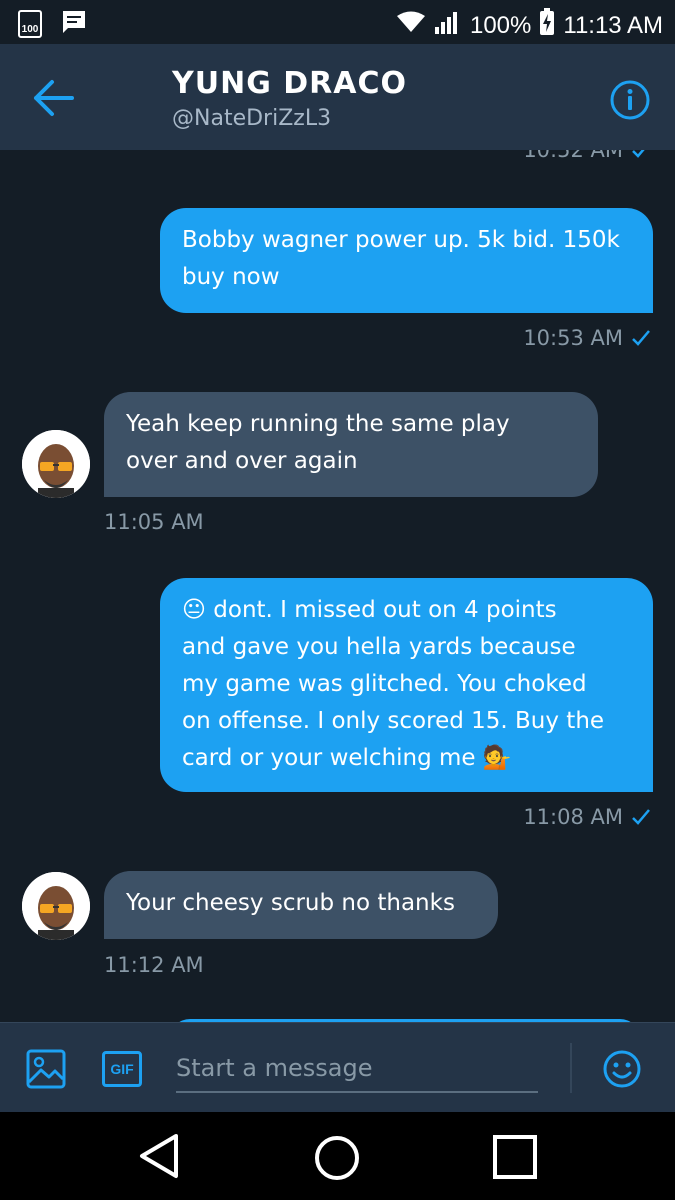 This screenshot has height=1200, width=675. I want to click on storage-badge-icon: 100, so click(30, 24).